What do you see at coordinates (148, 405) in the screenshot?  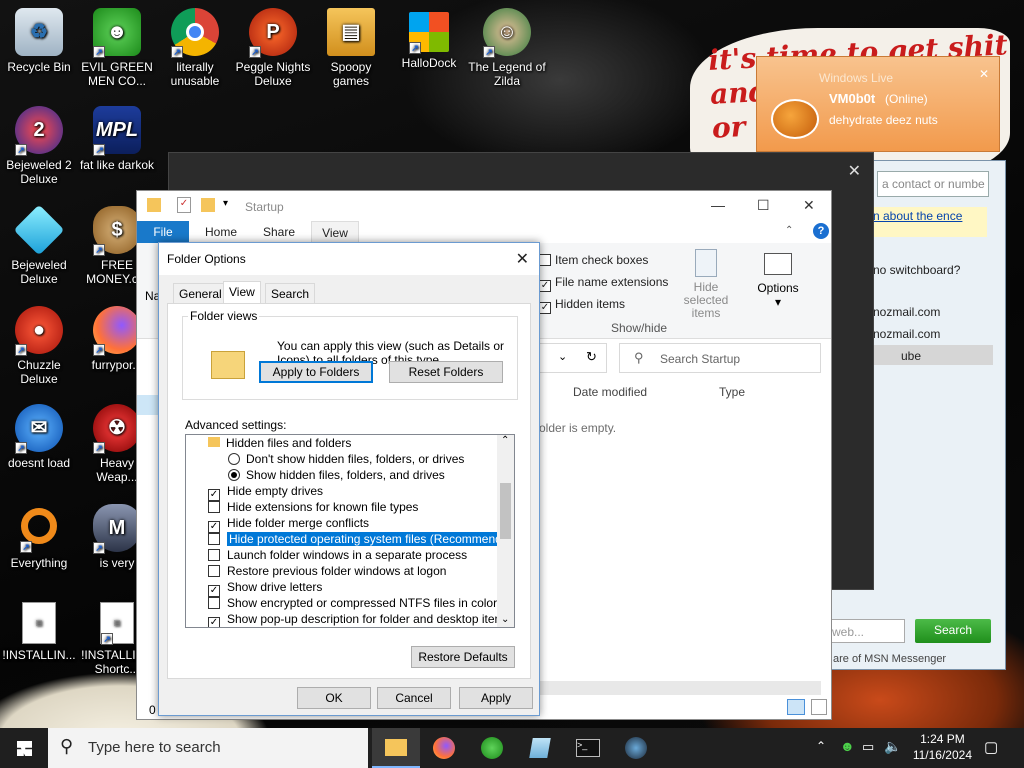 I see `navigation-pane-selection` at bounding box center [148, 405].